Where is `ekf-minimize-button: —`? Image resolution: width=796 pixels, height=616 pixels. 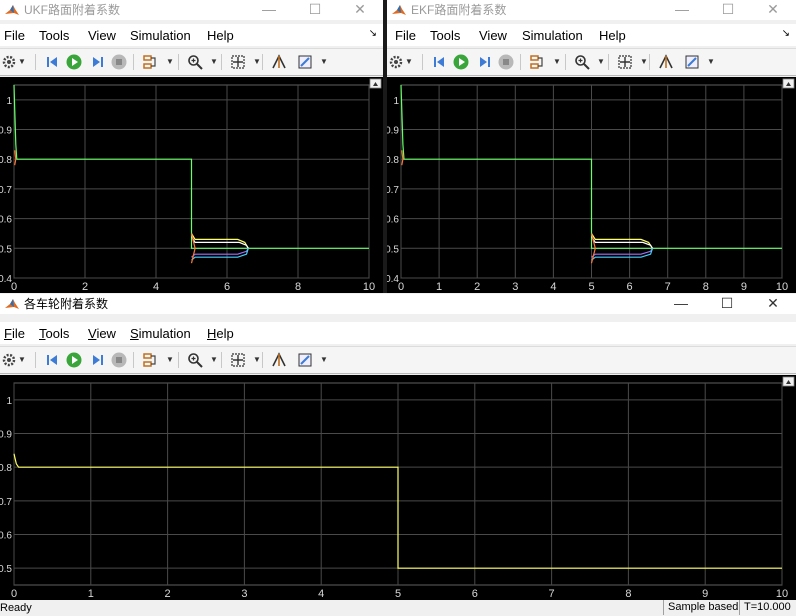 ekf-minimize-button: — is located at coordinates (682, 10).